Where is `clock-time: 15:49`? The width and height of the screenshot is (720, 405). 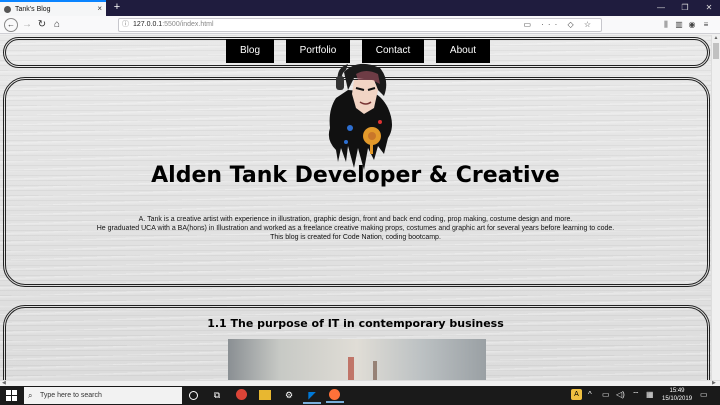
clock-time: 15:49 is located at coordinates (677, 391).